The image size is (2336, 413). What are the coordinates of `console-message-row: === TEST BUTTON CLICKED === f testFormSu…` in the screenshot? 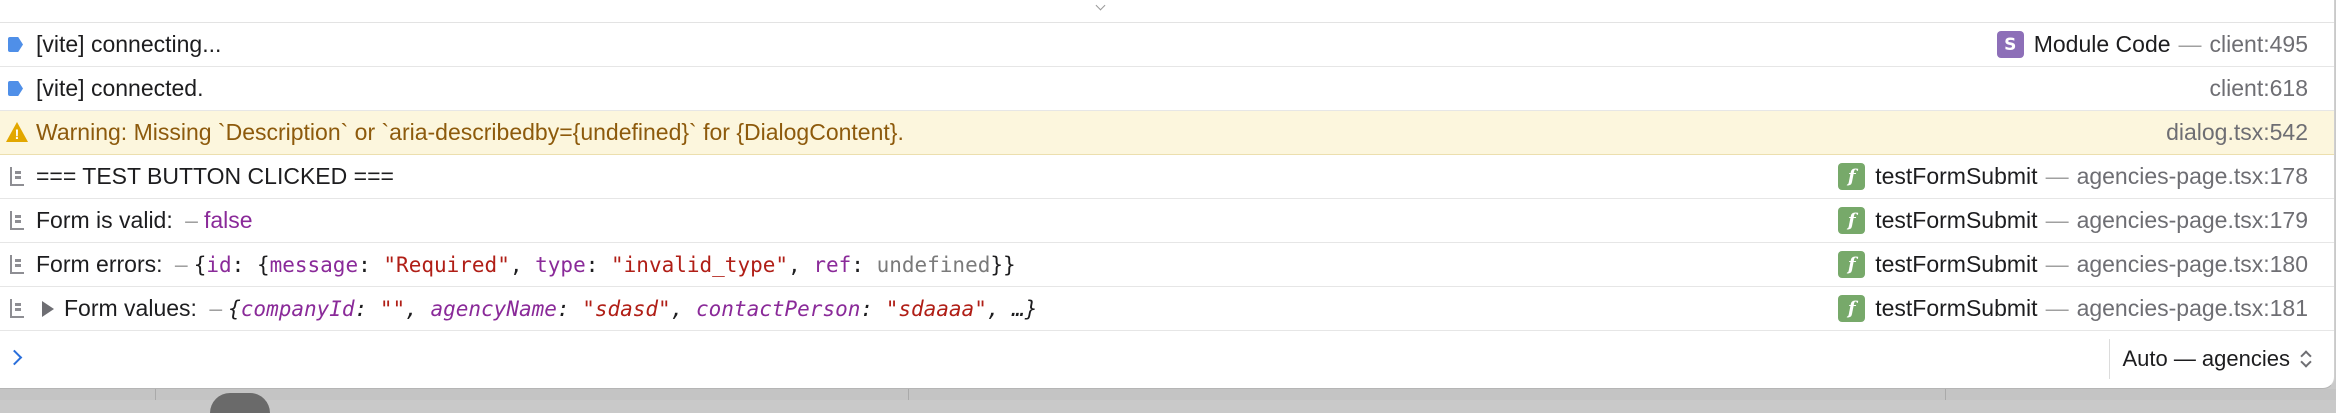 It's located at (1167, 177).